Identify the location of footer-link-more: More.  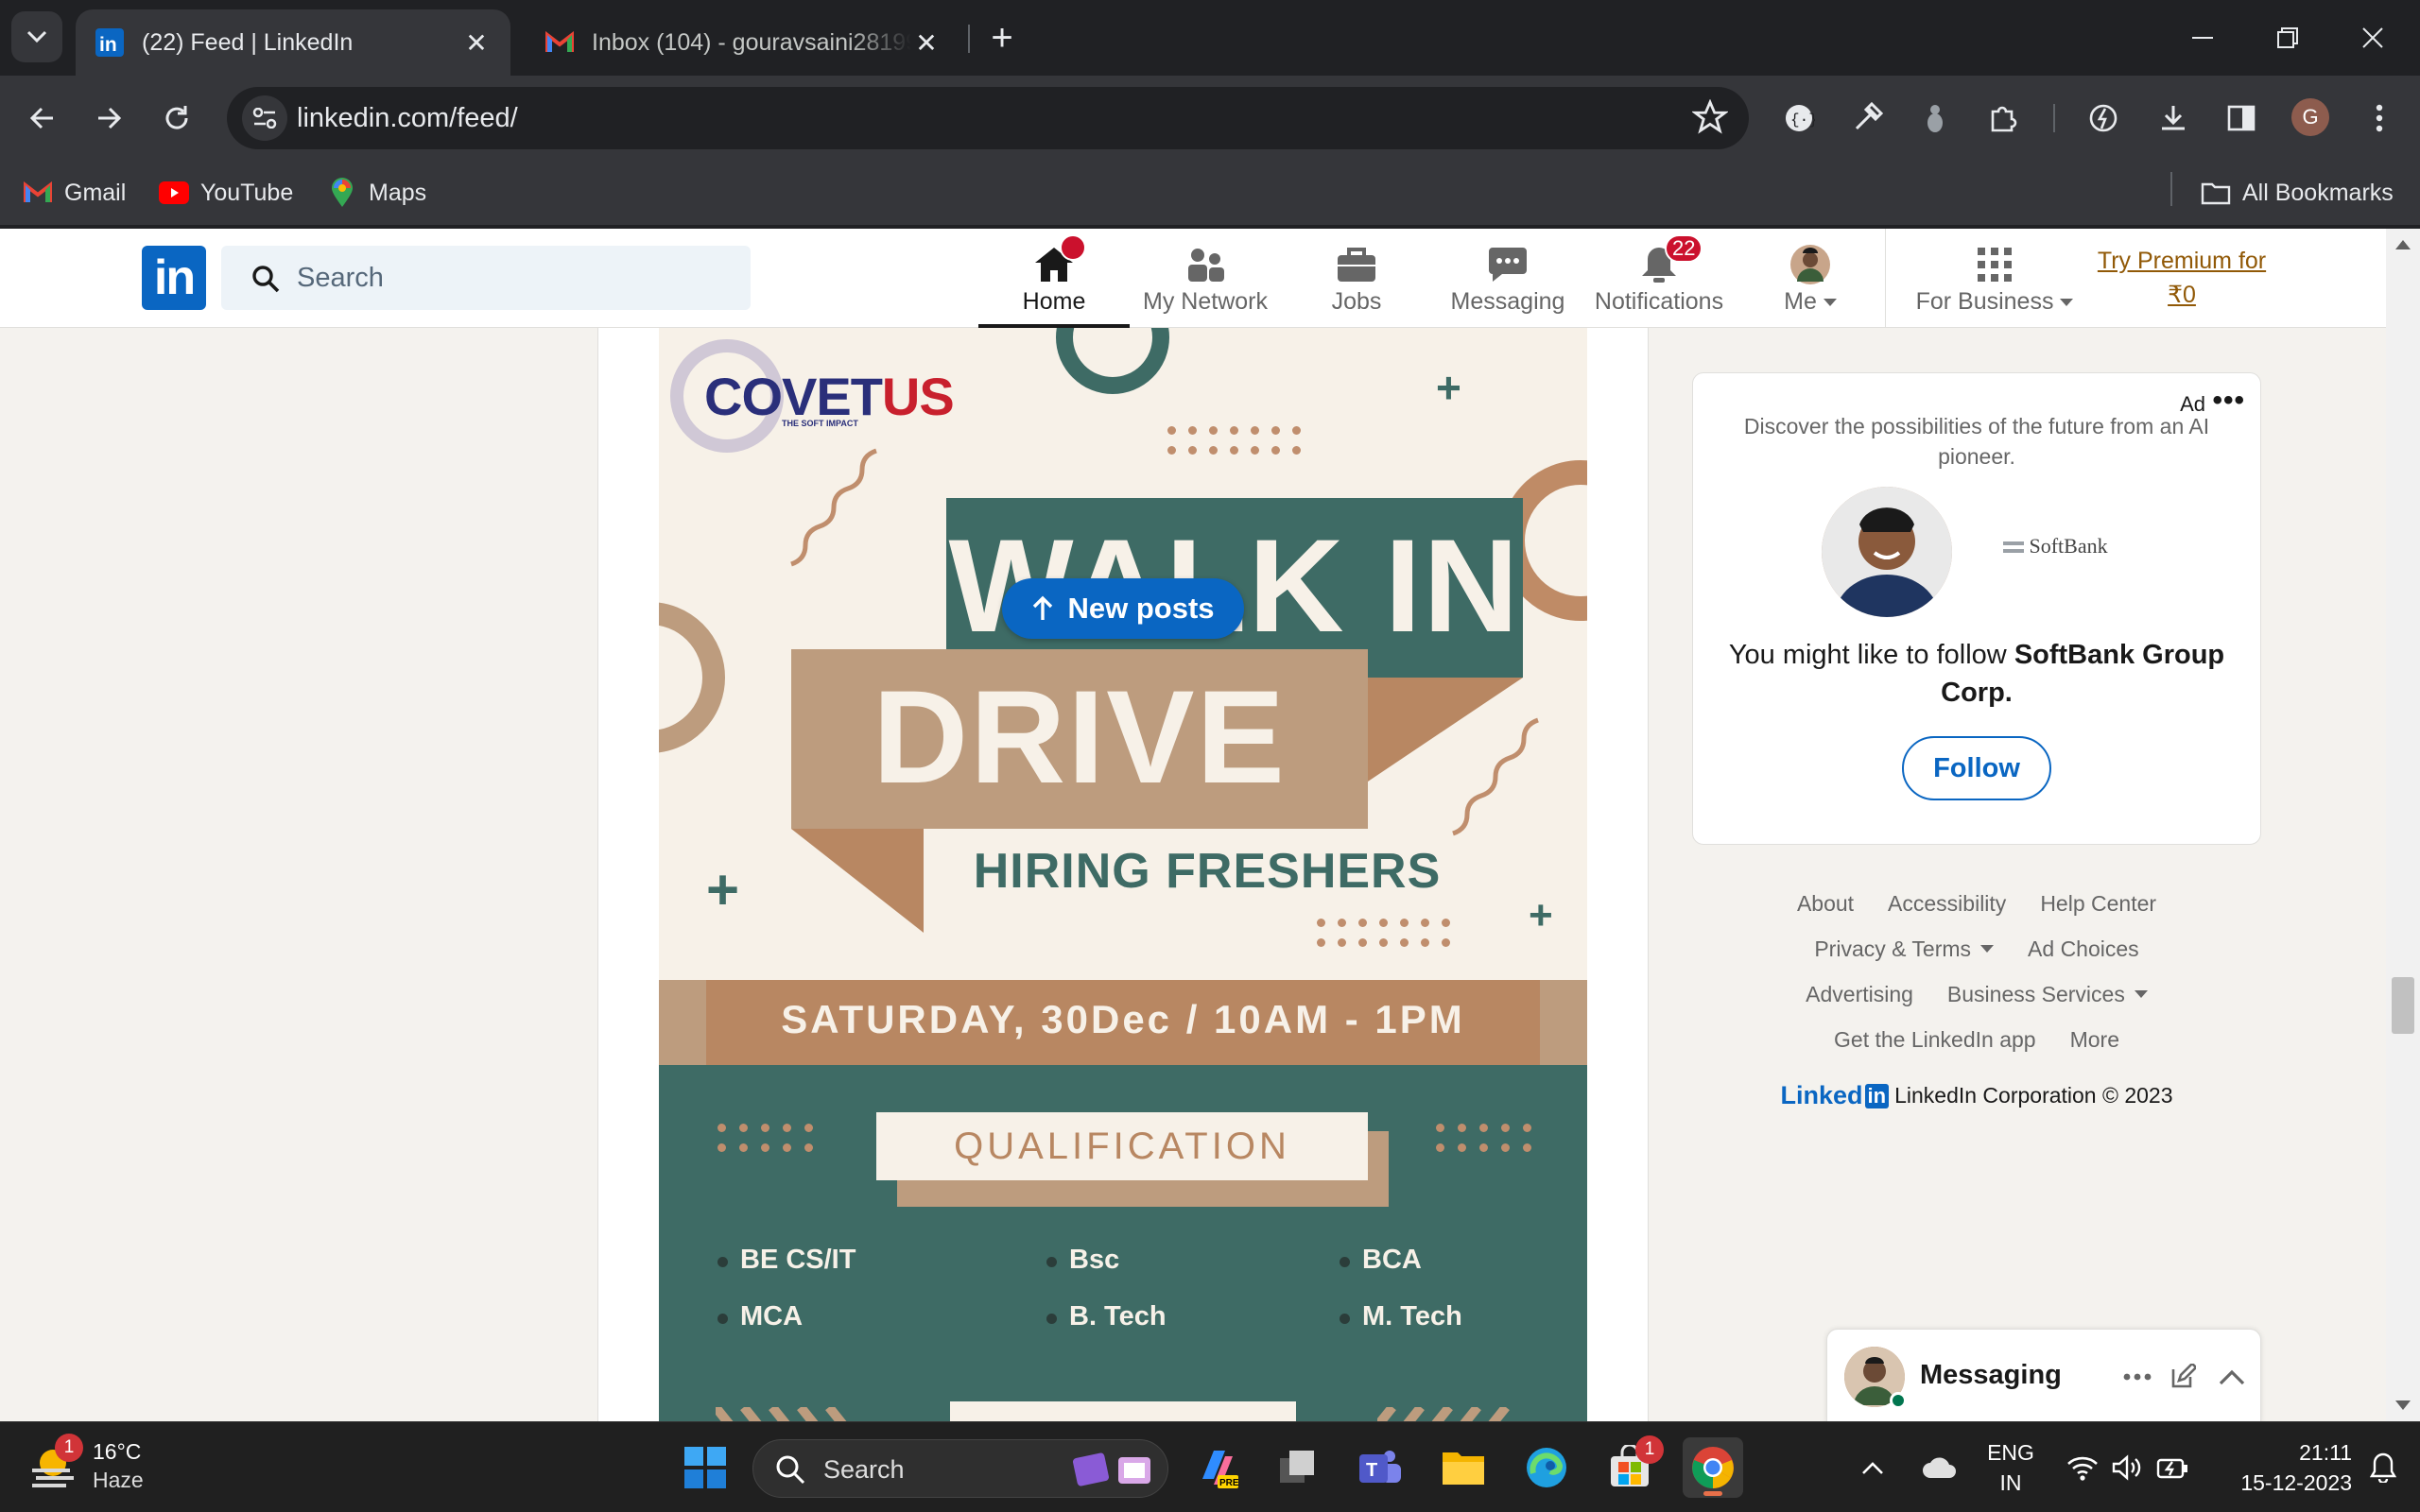
(2094, 1040).